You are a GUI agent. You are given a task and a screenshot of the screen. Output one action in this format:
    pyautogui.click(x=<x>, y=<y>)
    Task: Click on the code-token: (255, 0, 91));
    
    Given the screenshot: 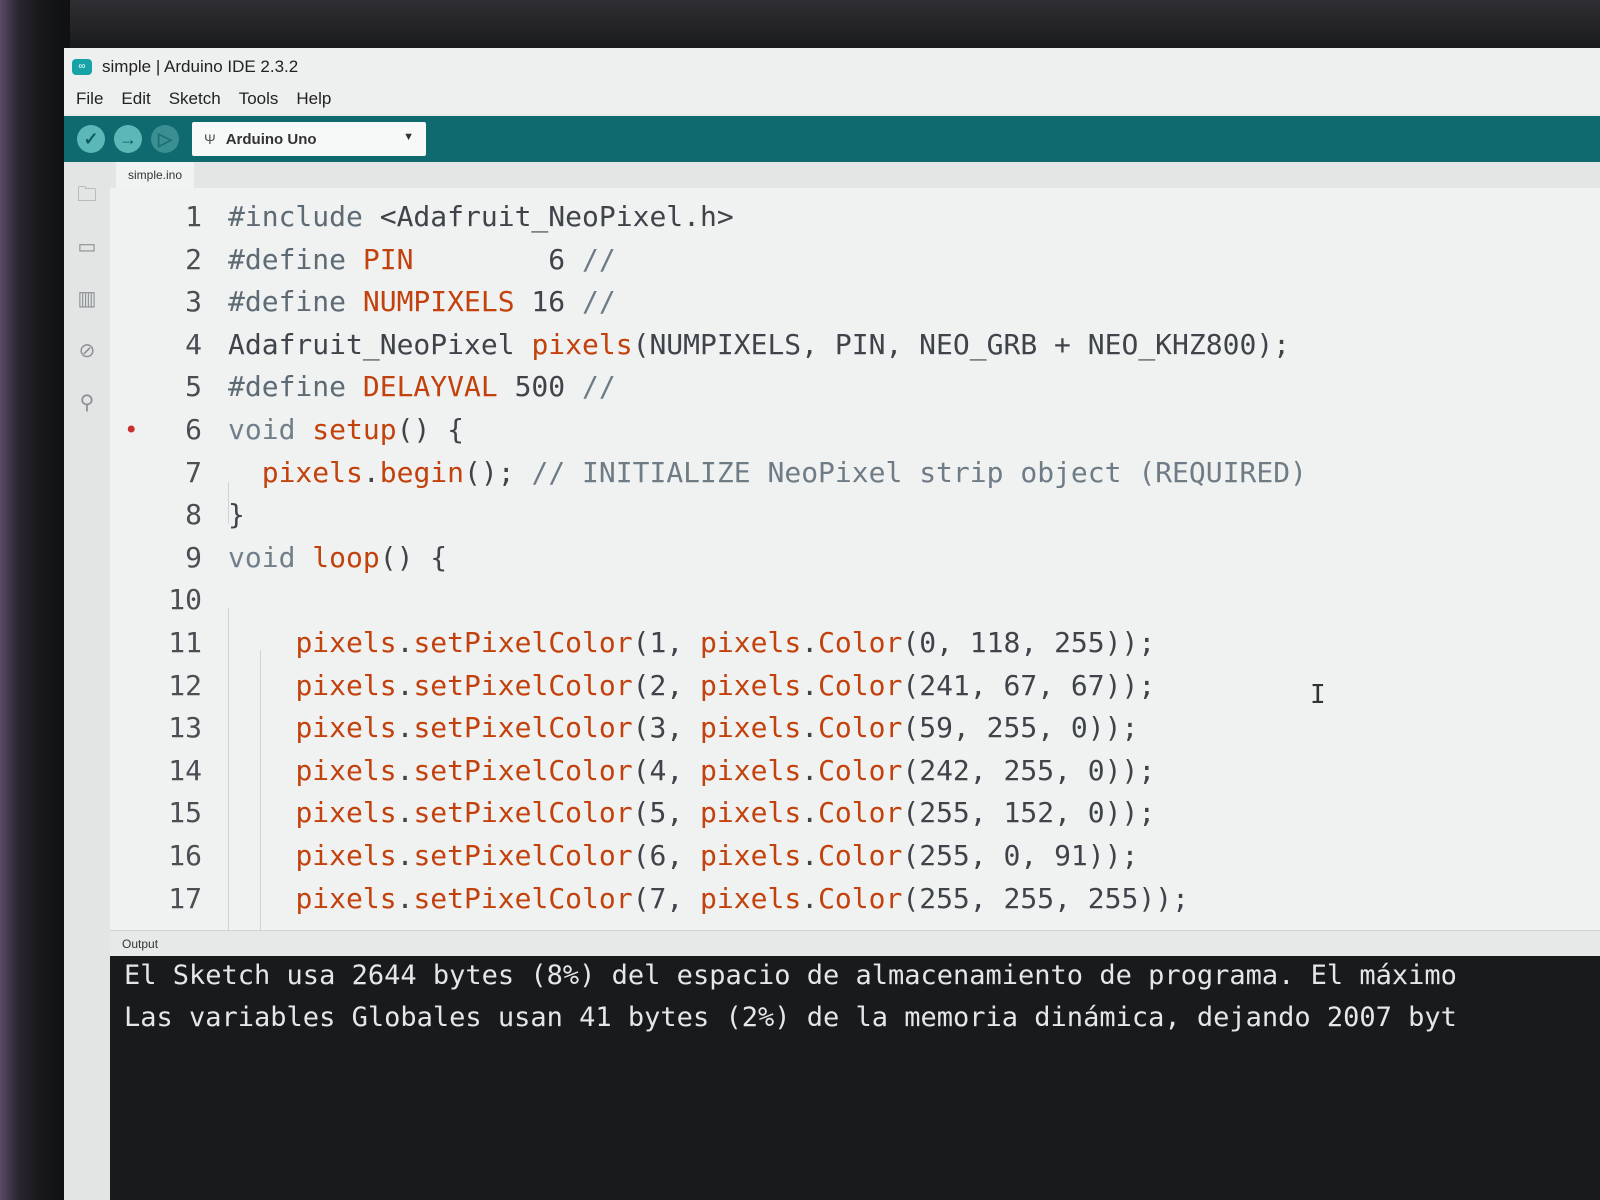 What is the action you would take?
    pyautogui.click(x=1020, y=855)
    